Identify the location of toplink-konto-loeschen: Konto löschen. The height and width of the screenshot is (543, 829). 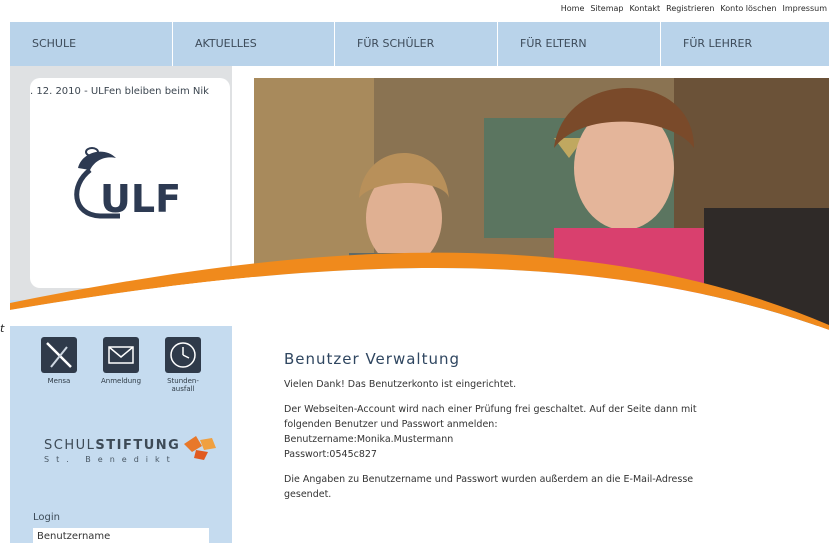
(748, 11).